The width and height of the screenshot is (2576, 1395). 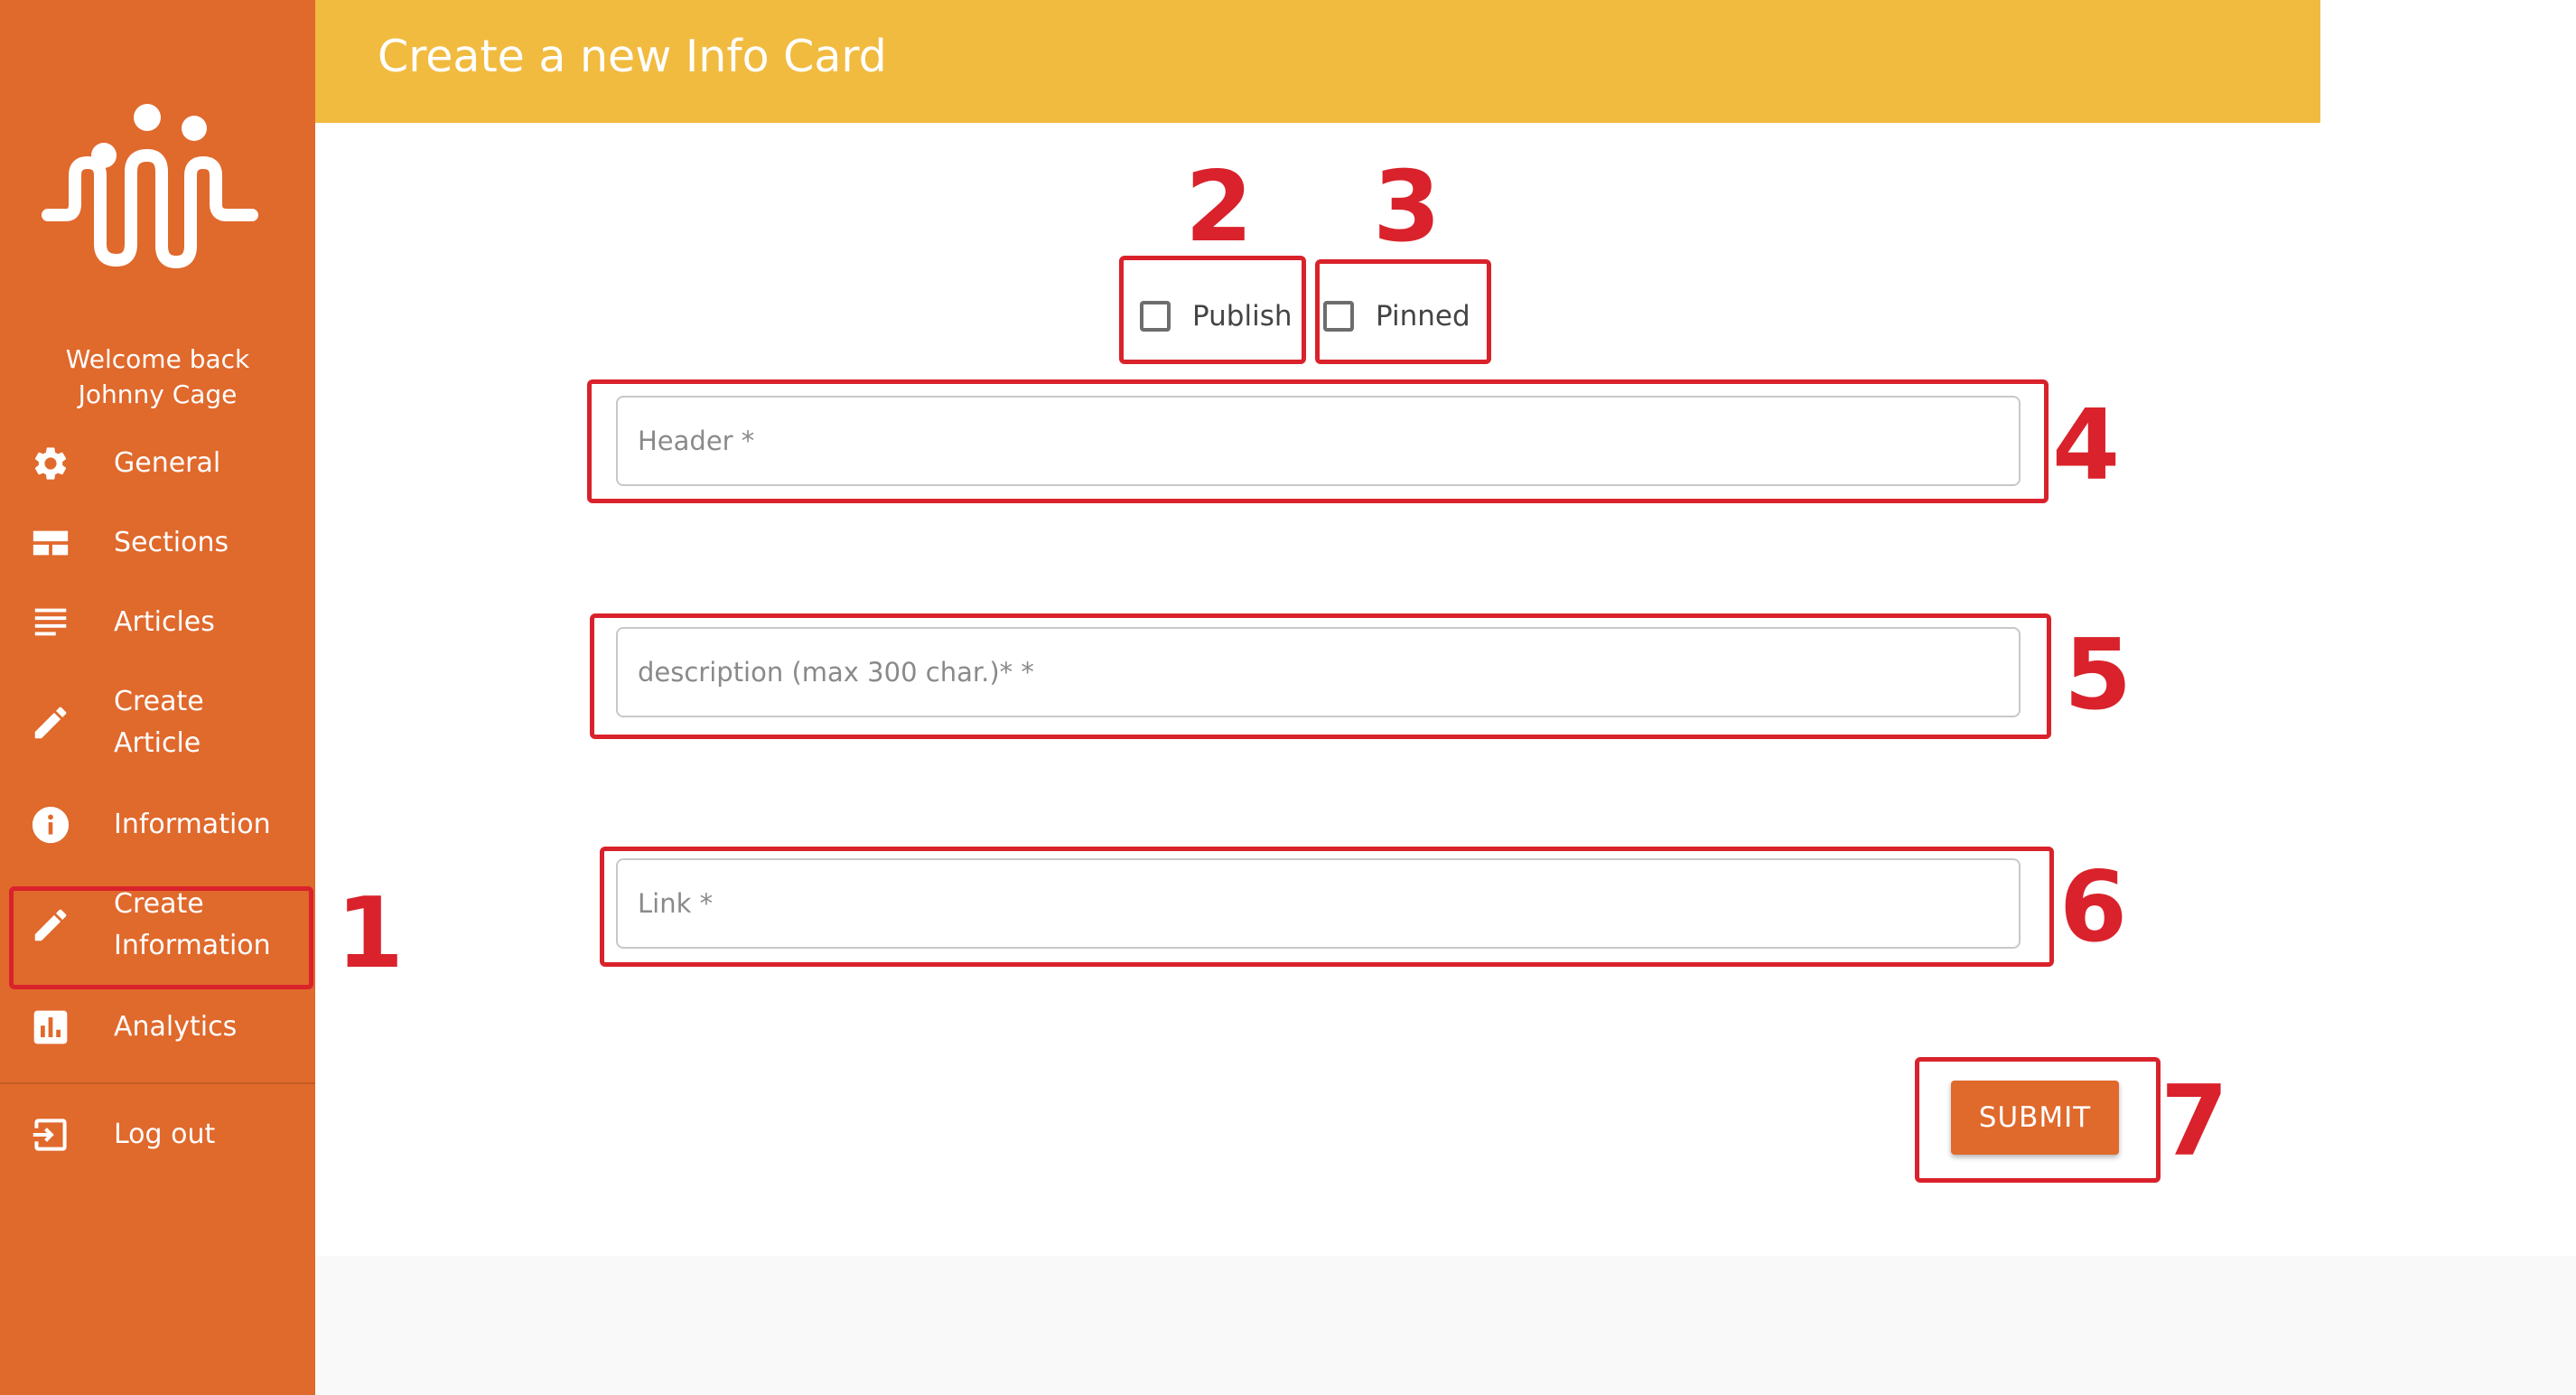 I want to click on sidebar-item-analytics: Analytics, so click(x=157, y=1027).